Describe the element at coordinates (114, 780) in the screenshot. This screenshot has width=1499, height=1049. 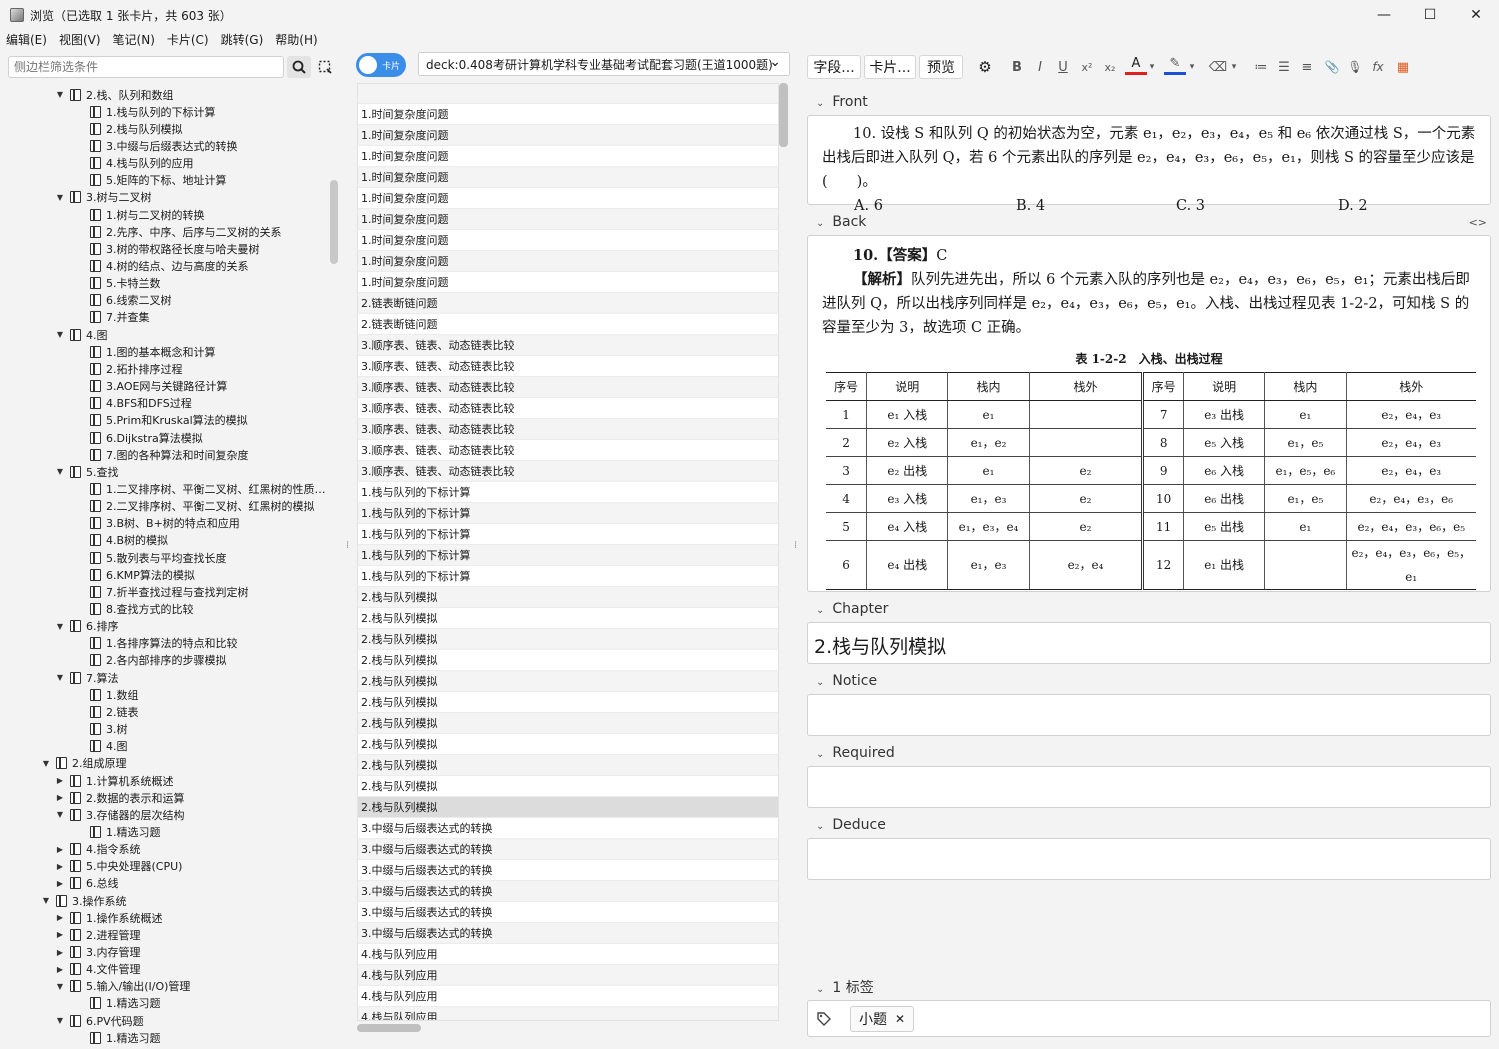
I see `tree-item: ▶ 1.计算机系统概述` at that location.